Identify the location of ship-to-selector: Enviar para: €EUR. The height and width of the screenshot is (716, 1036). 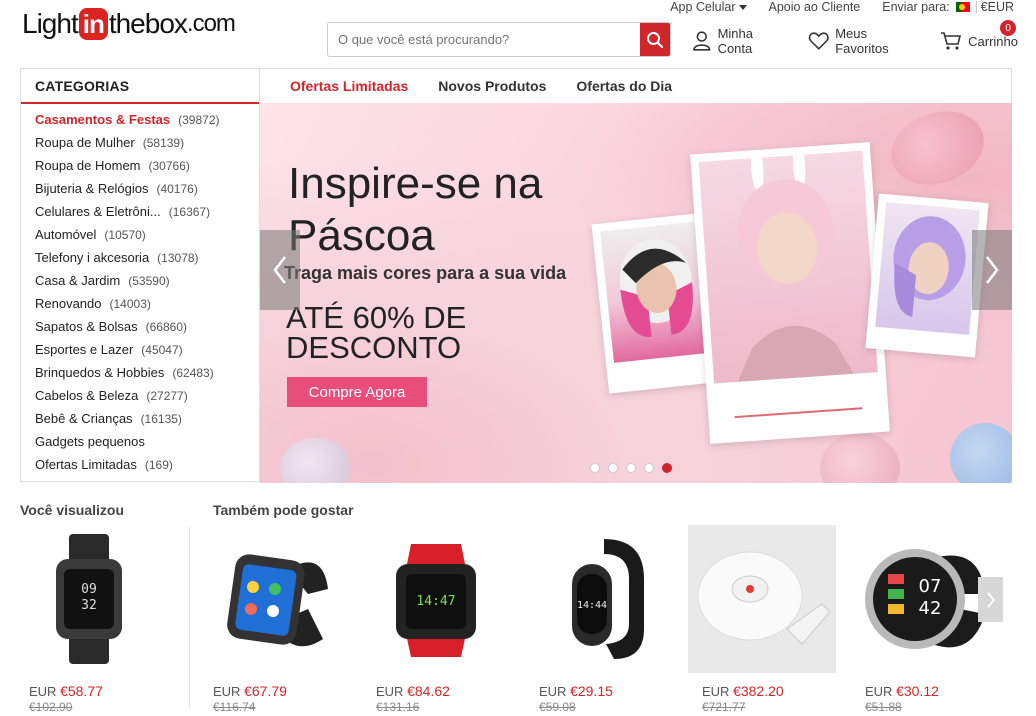
(948, 7).